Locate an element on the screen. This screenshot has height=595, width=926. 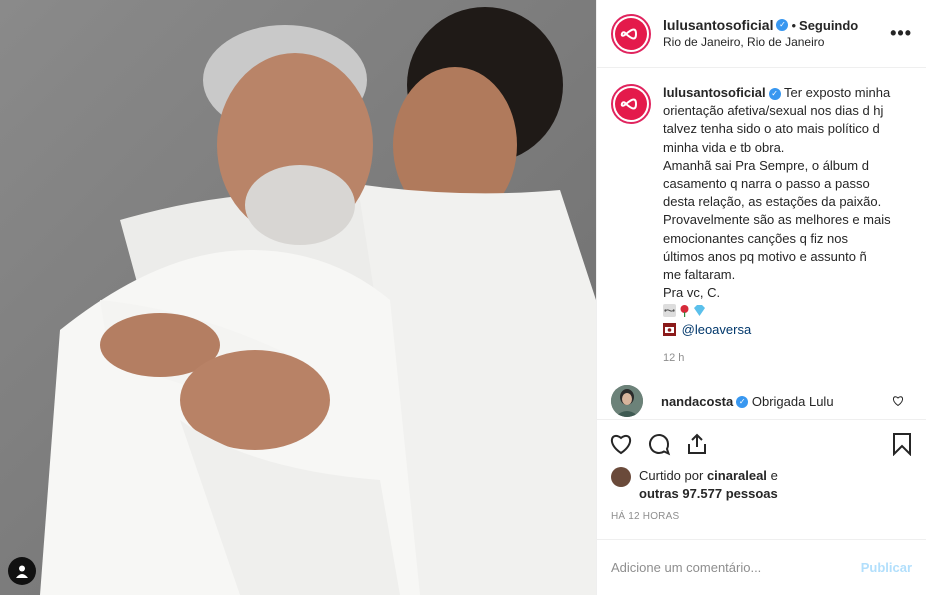
caption-line: Amanhã sai Pra Sempre, o álbum d is located at coordinates (766, 165).